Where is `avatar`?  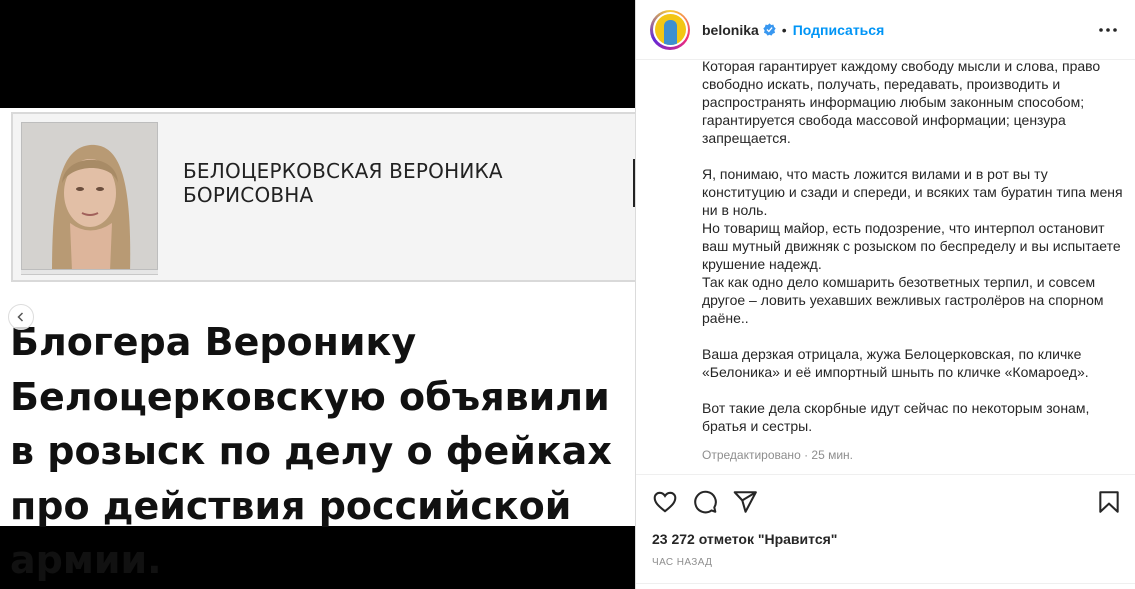 avatar is located at coordinates (670, 29).